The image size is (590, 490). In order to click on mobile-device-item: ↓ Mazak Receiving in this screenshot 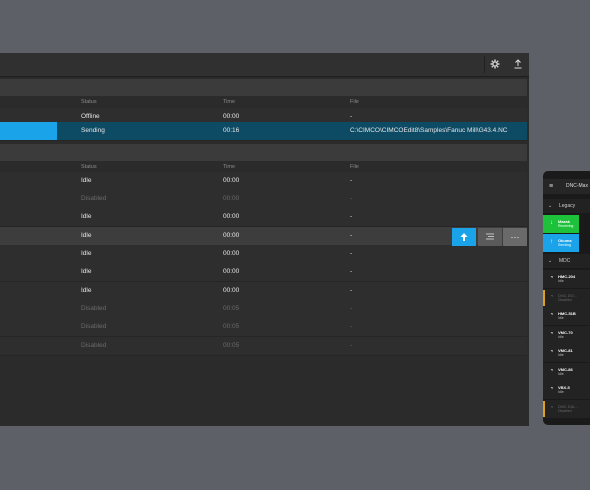, I will do `click(561, 224)`.